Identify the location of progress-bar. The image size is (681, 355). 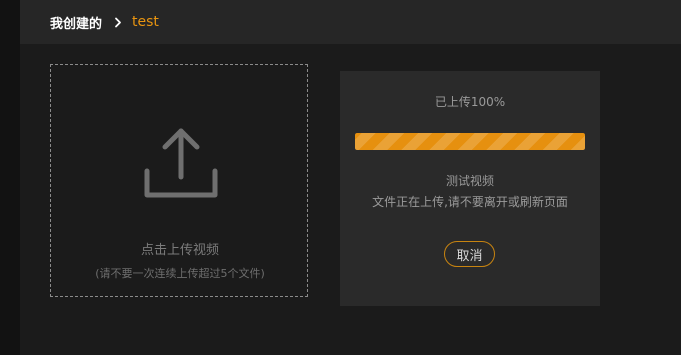
(470, 141).